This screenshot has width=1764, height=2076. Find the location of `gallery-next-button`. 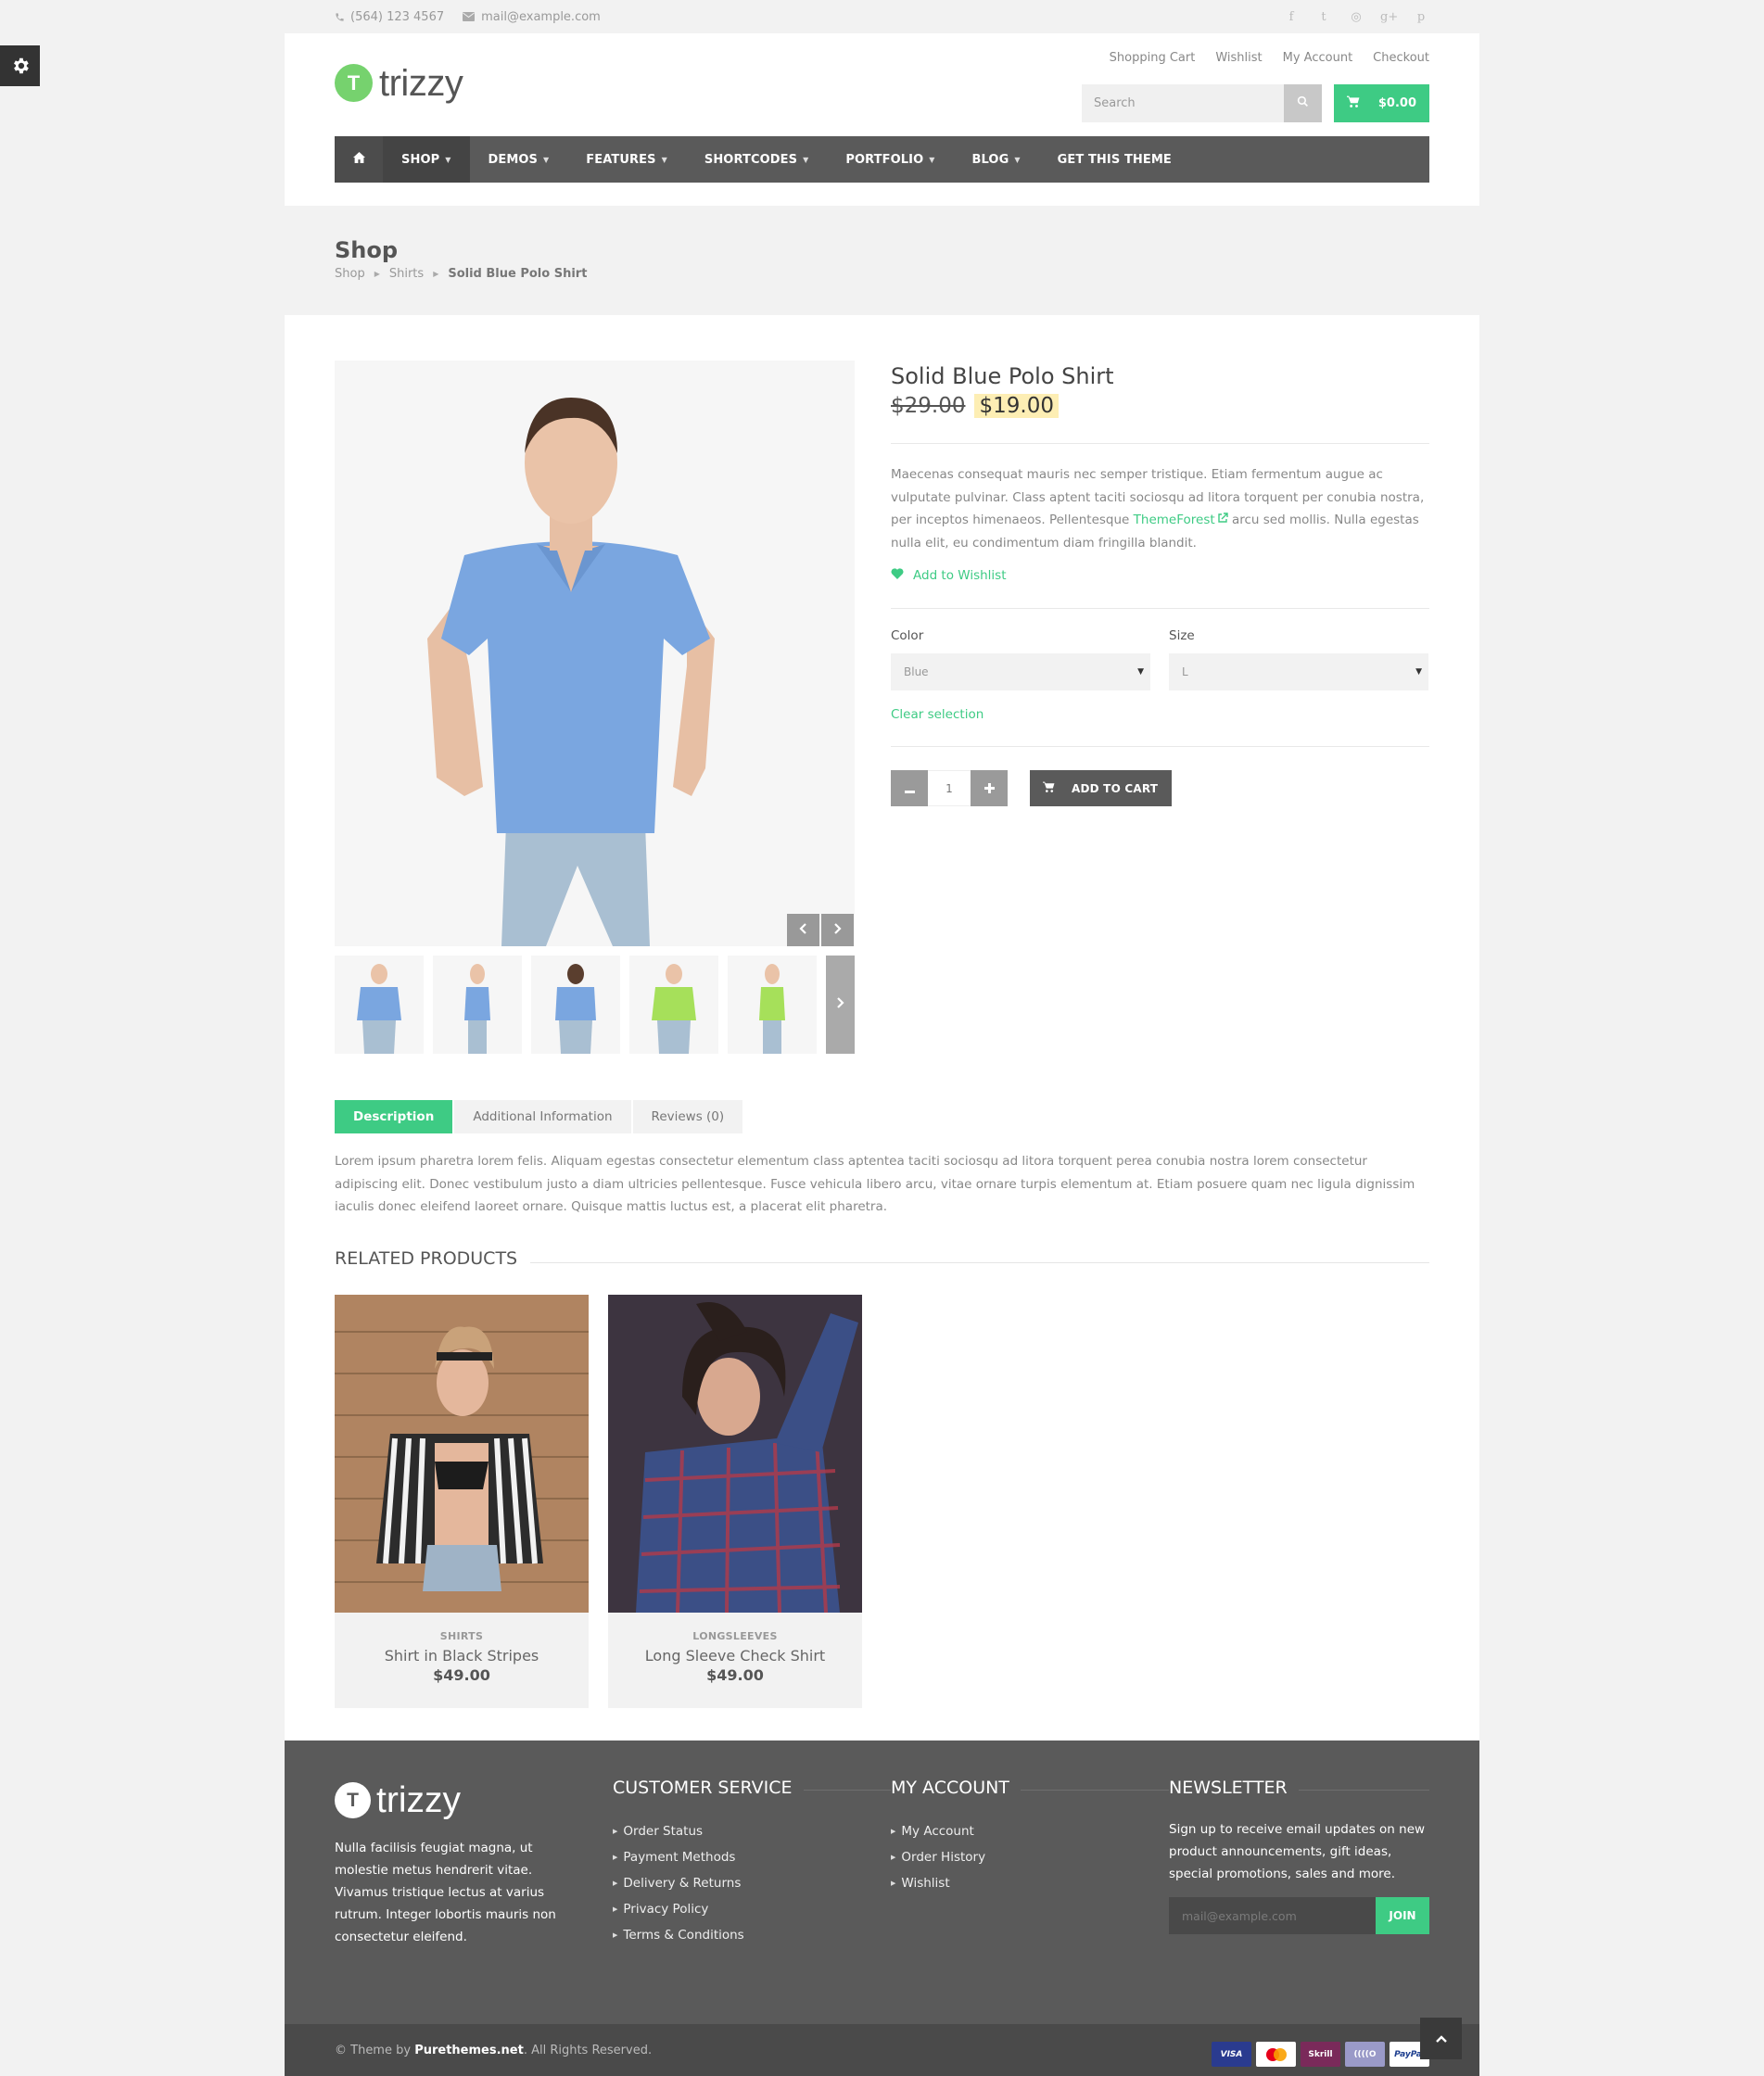

gallery-next-button is located at coordinates (837, 930).